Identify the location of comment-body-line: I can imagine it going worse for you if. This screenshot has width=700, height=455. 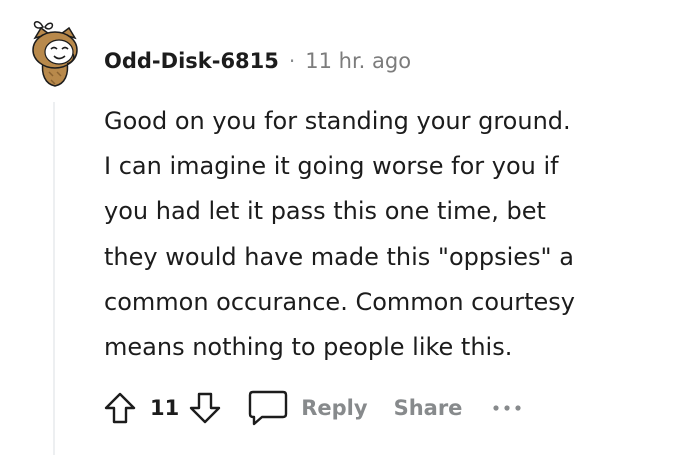
(331, 166).